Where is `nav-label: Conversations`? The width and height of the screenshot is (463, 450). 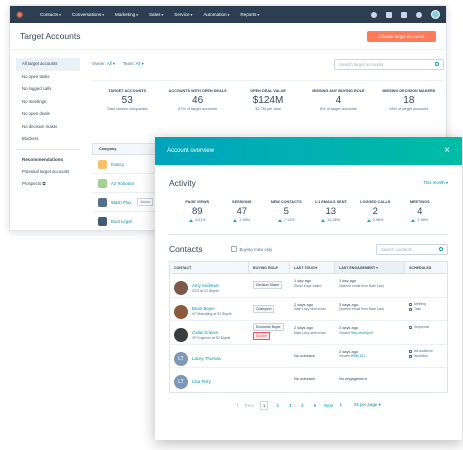
nav-label: Conversations is located at coordinates (86, 14).